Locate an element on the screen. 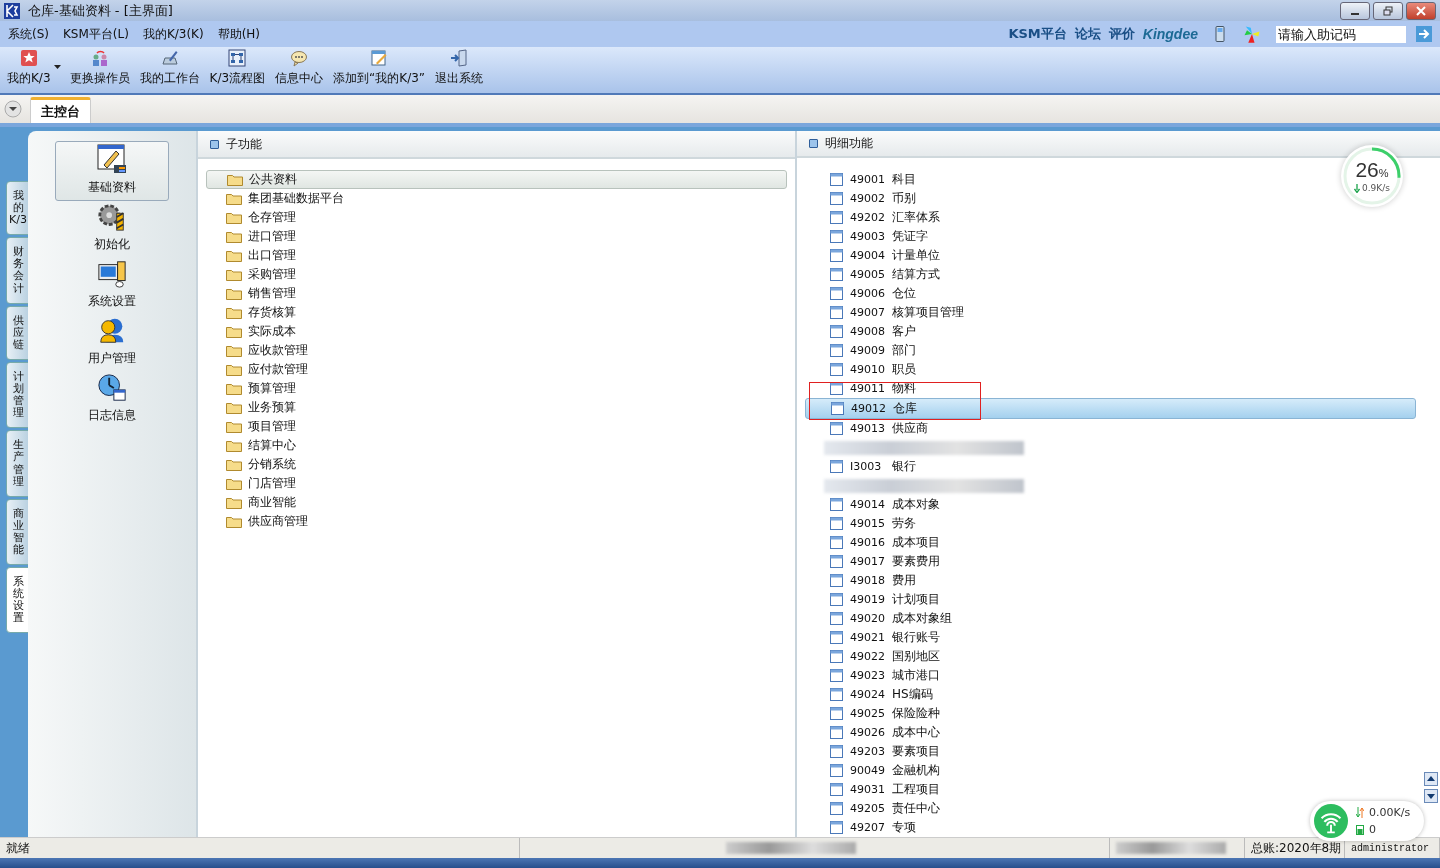  detail-item: 49008 客户 is located at coordinates (863, 331).